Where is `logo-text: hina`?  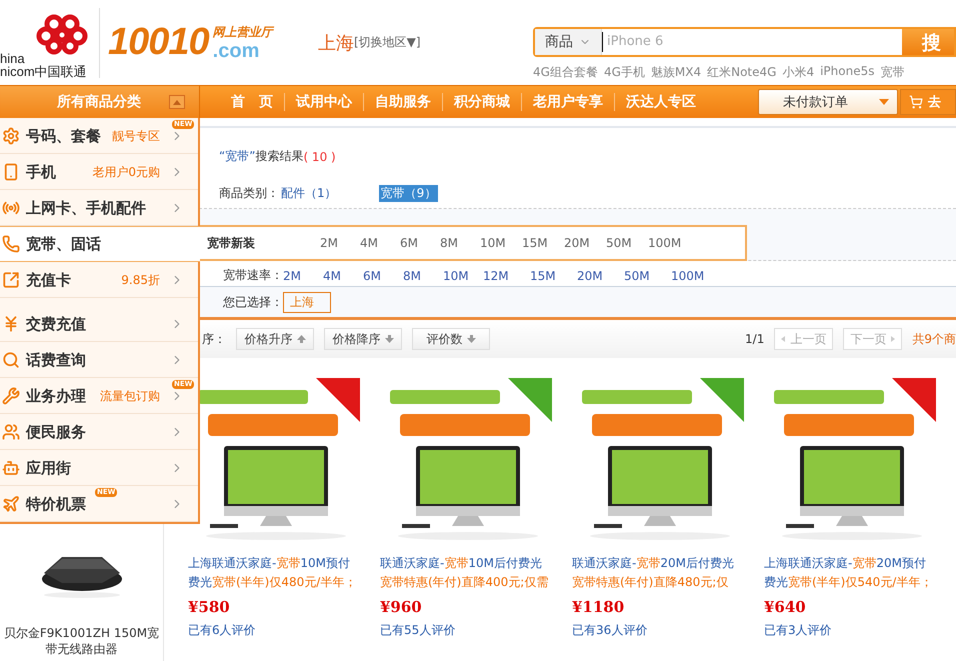 logo-text: hina is located at coordinates (12, 58).